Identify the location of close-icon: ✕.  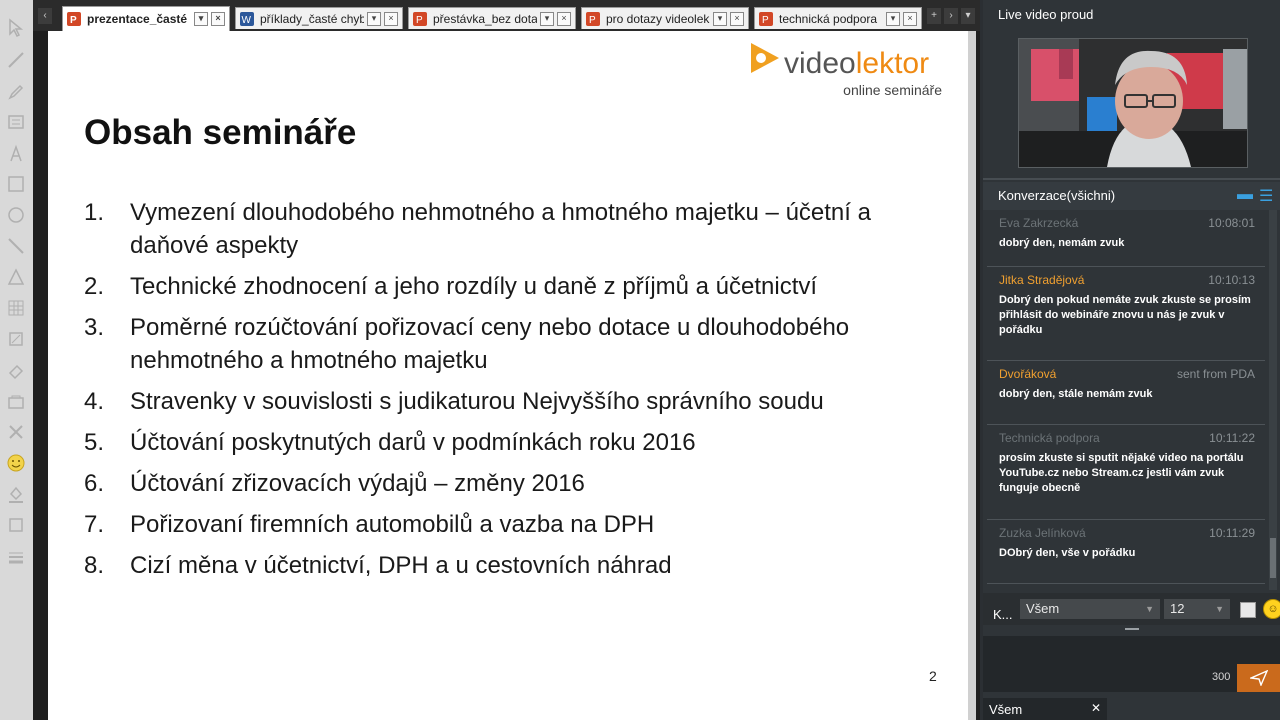
(1096, 708).